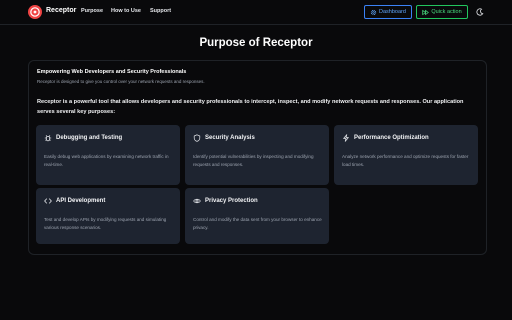  What do you see at coordinates (230, 138) in the screenshot?
I see `card-title: Security Analysis` at bounding box center [230, 138].